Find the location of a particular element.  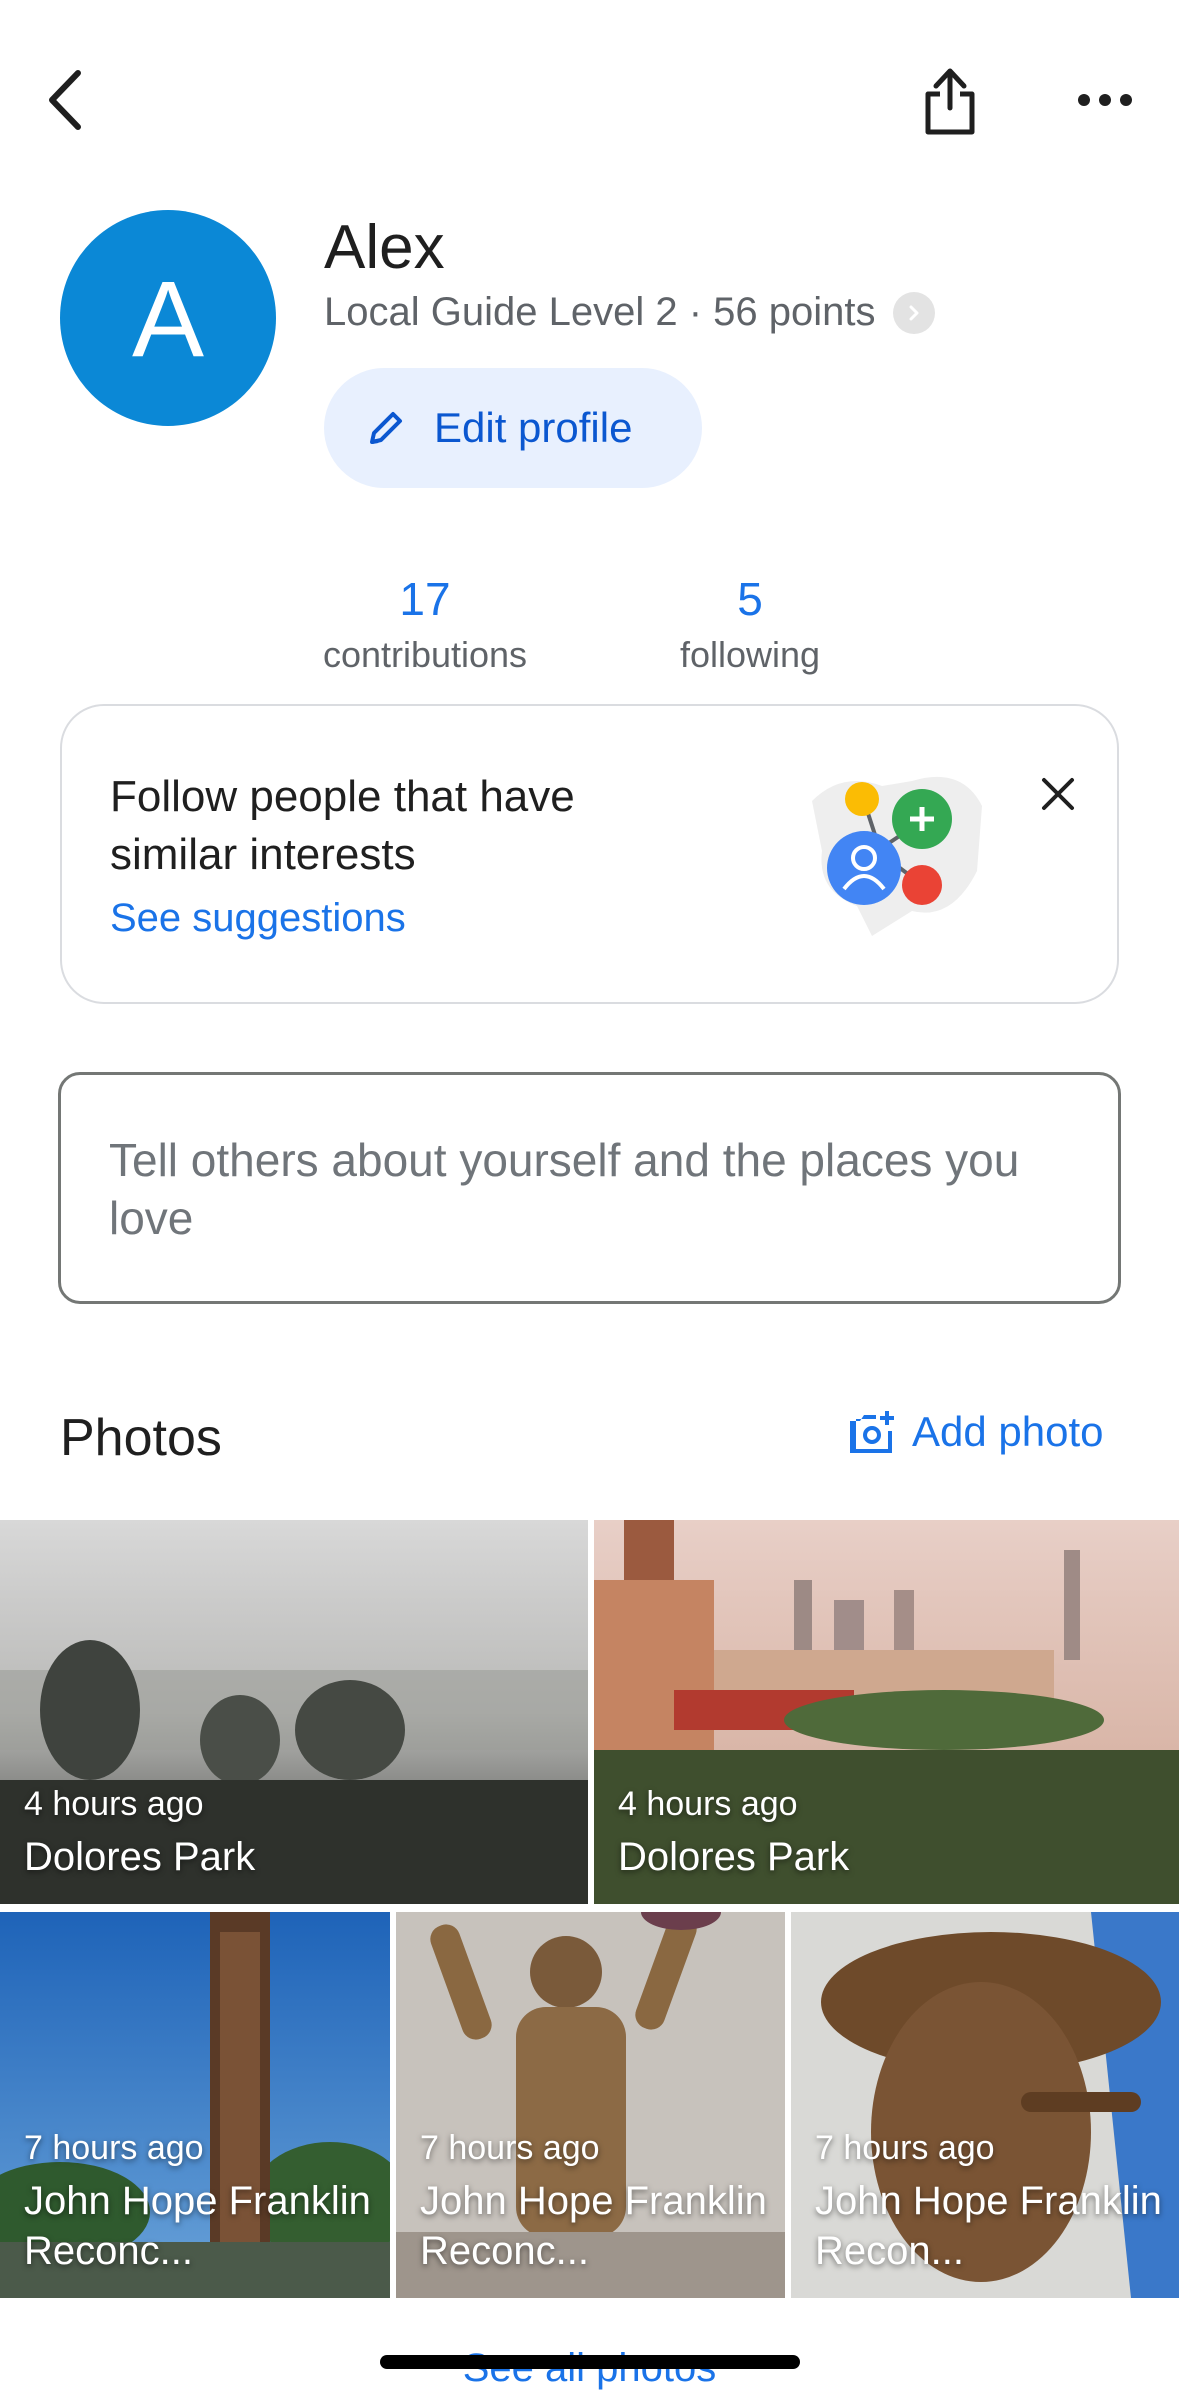

chevron-left-icon is located at coordinates (65, 100).